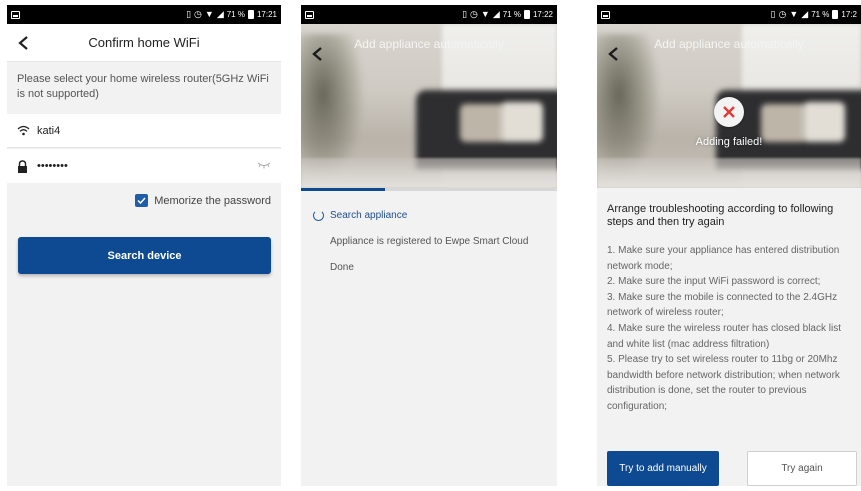 This screenshot has width=861, height=491. I want to click on try-again-button: Try again, so click(801, 468).